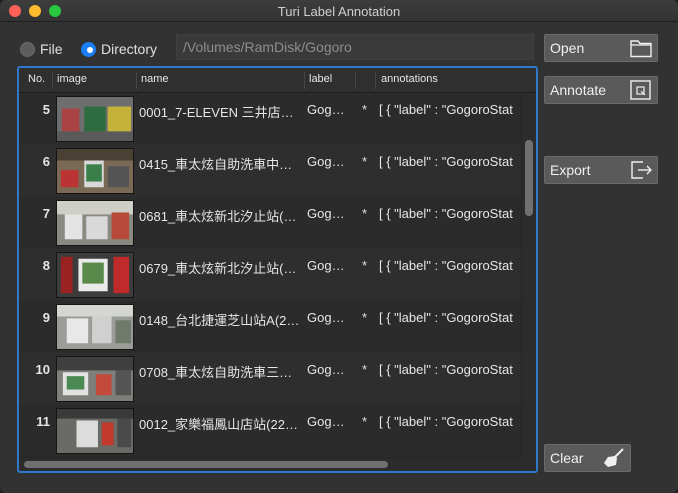 The image size is (678, 493). Describe the element at coordinates (46, 161) in the screenshot. I see `row-number: 6` at that location.